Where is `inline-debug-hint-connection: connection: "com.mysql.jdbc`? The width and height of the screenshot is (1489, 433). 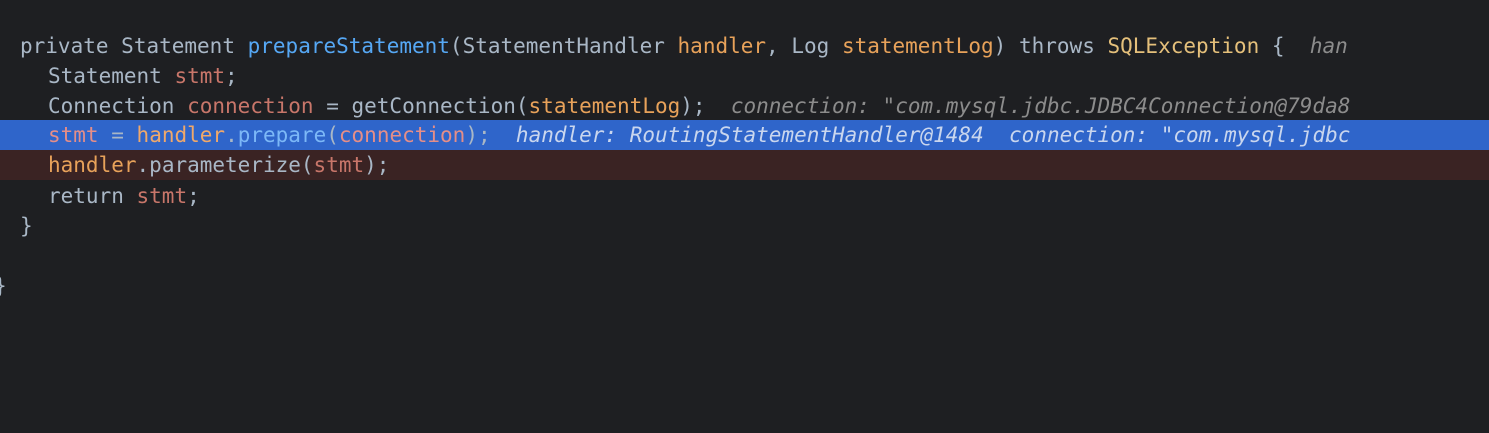 inline-debug-hint-connection: connection: "com.mysql.jdbc is located at coordinates (1180, 135).